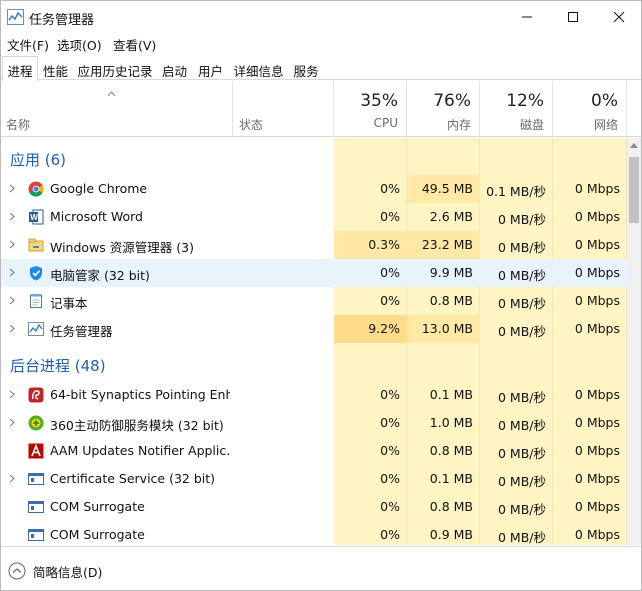  Describe the element at coordinates (525, 101) in the screenshot. I see `disk-total-percent: 12%` at that location.